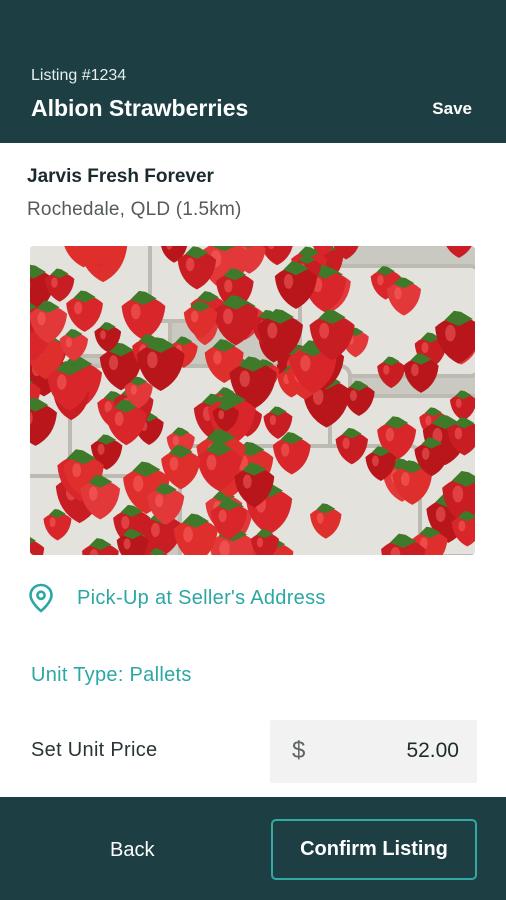 This screenshot has height=900, width=506. What do you see at coordinates (94, 750) in the screenshot?
I see `unit-price-label: Set Unit Price` at bounding box center [94, 750].